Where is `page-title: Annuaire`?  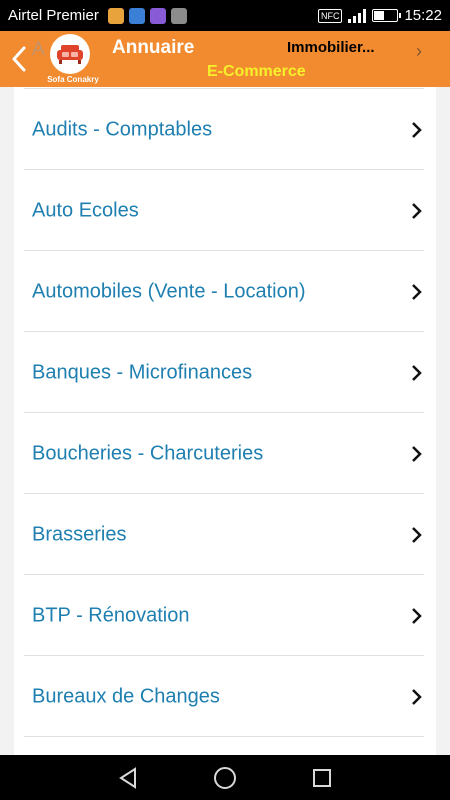 page-title: Annuaire is located at coordinates (153, 47).